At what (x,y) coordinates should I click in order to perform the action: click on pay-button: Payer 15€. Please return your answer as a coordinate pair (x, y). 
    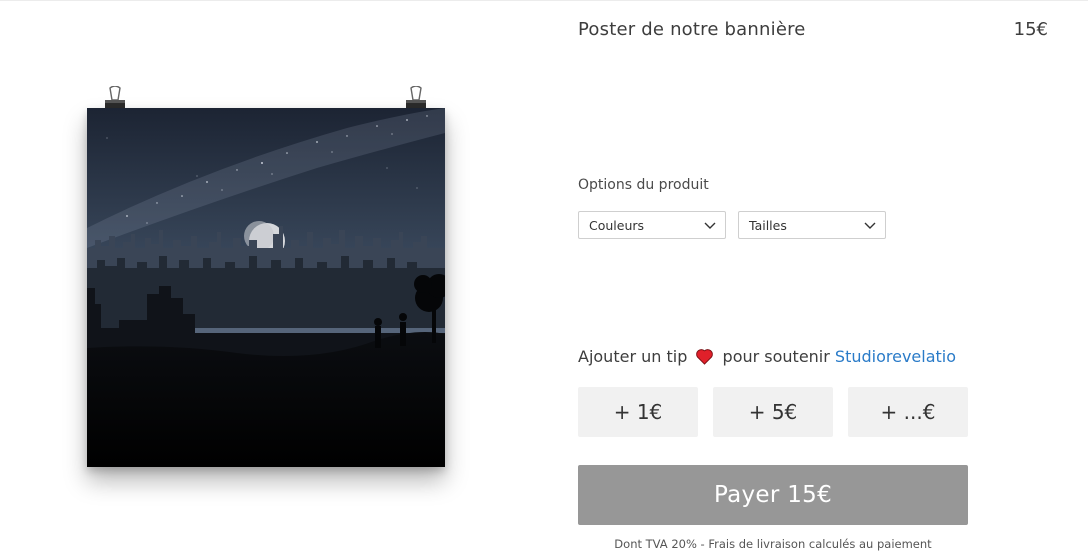
    Looking at the image, I should click on (773, 495).